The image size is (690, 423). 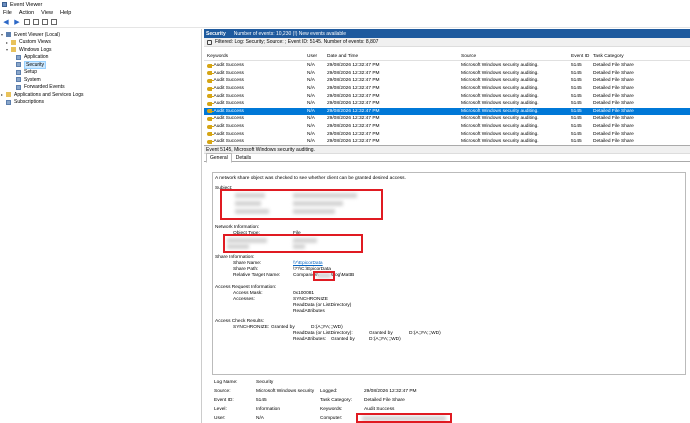 What do you see at coordinates (247, 263) in the screenshot?
I see `share-name-label: Share Name:` at bounding box center [247, 263].